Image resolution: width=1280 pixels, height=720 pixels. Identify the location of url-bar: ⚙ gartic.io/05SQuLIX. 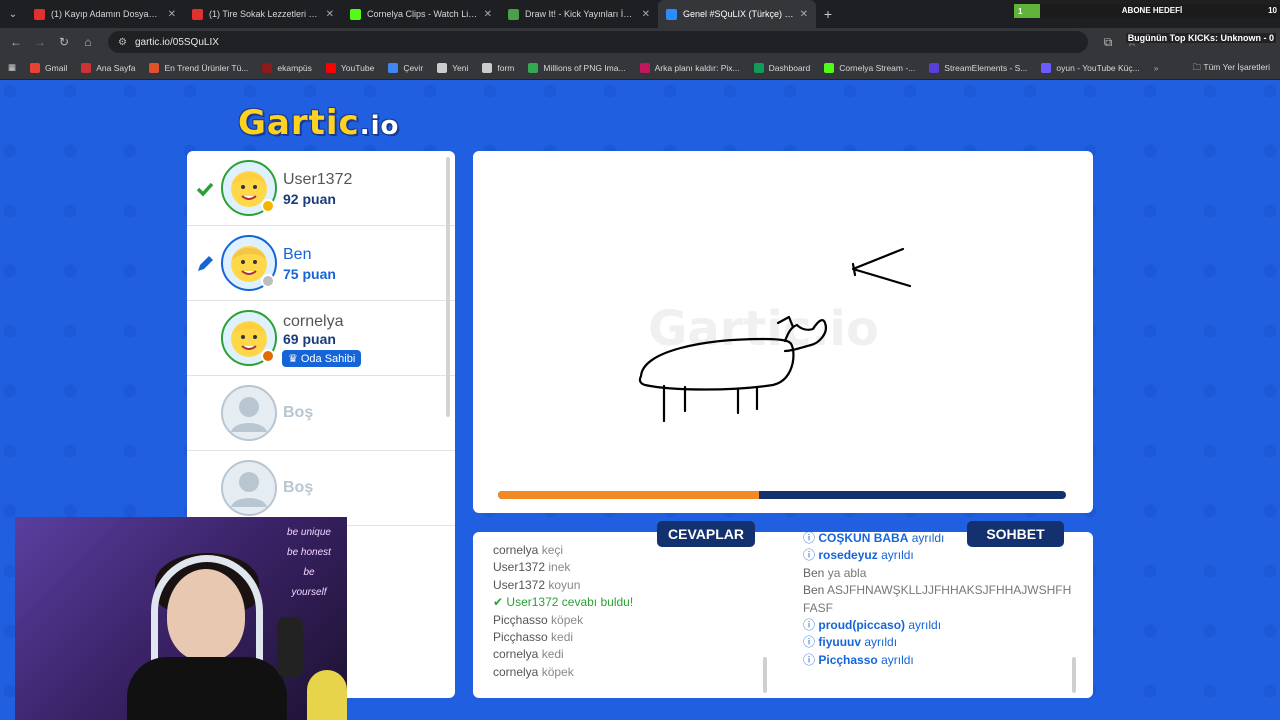
(598, 42).